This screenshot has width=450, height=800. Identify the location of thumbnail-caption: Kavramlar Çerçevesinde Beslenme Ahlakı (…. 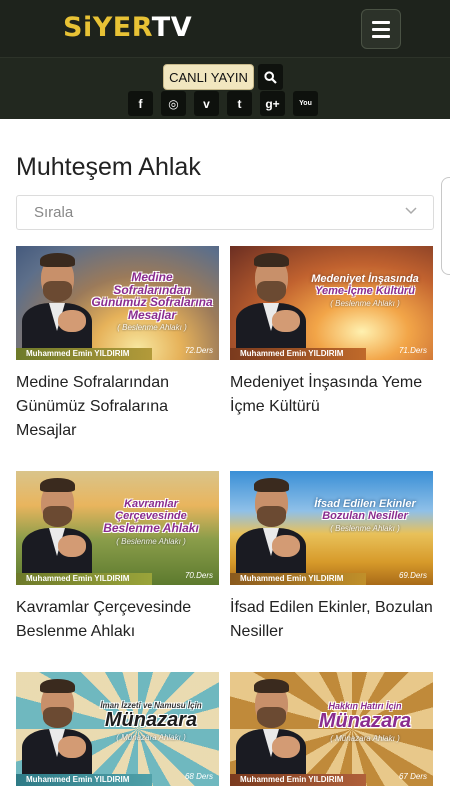
(151, 522).